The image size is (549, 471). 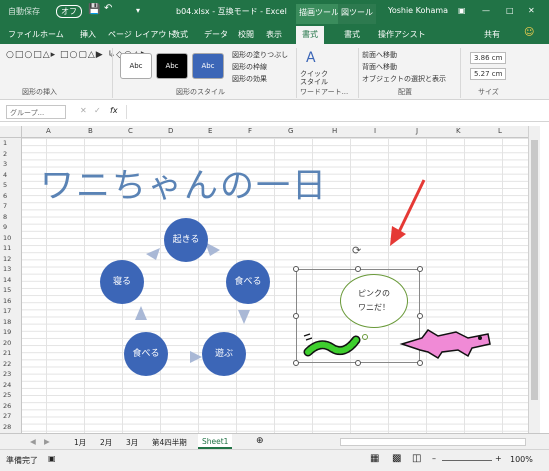 What do you see at coordinates (106, 442) in the screenshot?
I see `sheet-tab-feb: 2月` at bounding box center [106, 442].